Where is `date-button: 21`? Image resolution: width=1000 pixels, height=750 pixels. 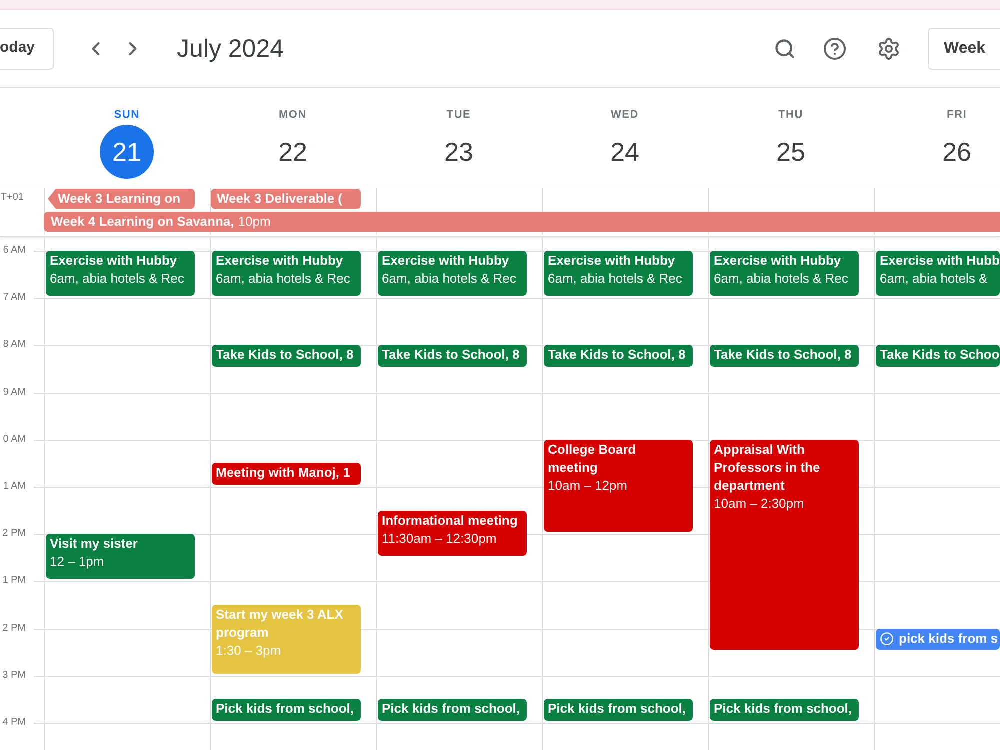
date-button: 21 is located at coordinates (127, 152).